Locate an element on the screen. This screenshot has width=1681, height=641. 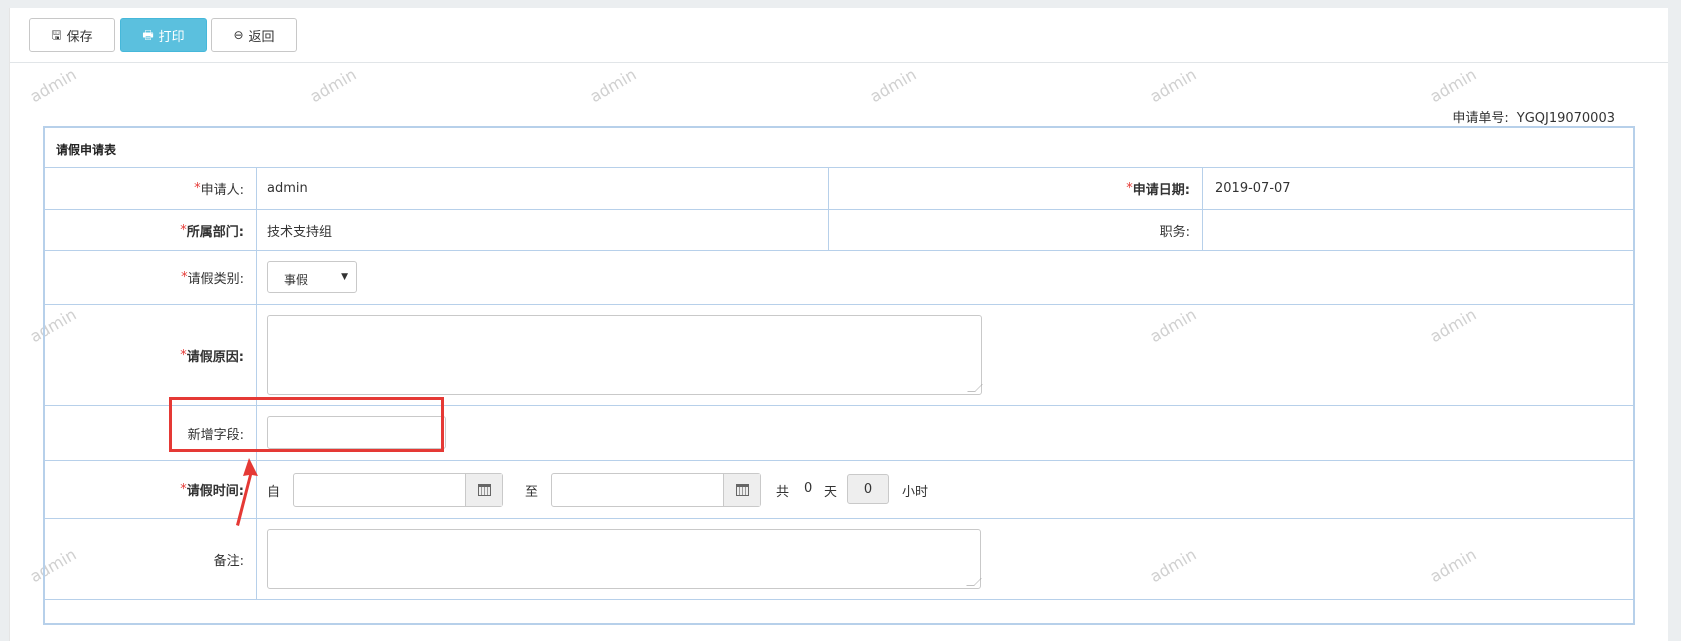
hours-unit: 小时 is located at coordinates (915, 492).